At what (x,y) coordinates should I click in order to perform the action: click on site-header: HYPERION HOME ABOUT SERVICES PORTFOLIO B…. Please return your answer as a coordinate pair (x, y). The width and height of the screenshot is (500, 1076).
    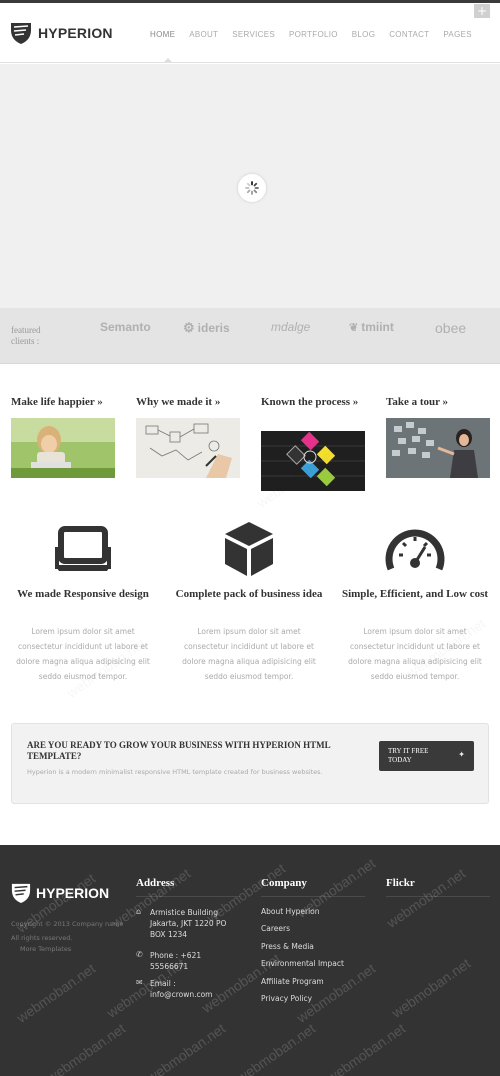
    Looking at the image, I should click on (250, 33).